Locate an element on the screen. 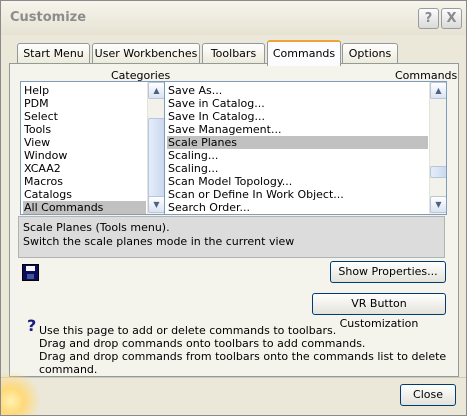 The width and height of the screenshot is (467, 416). categories-scrollbar: ▲ ▼ is located at coordinates (155, 148).